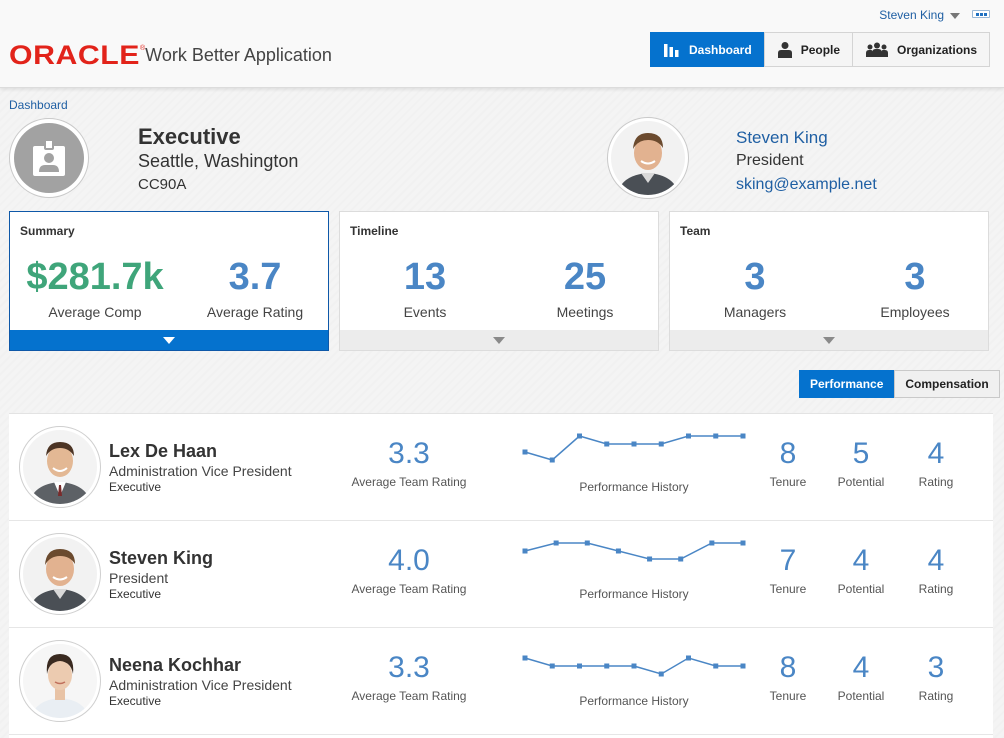 Image resolution: width=1004 pixels, height=738 pixels. I want to click on rating-stat: 3 Rating, so click(936, 676).